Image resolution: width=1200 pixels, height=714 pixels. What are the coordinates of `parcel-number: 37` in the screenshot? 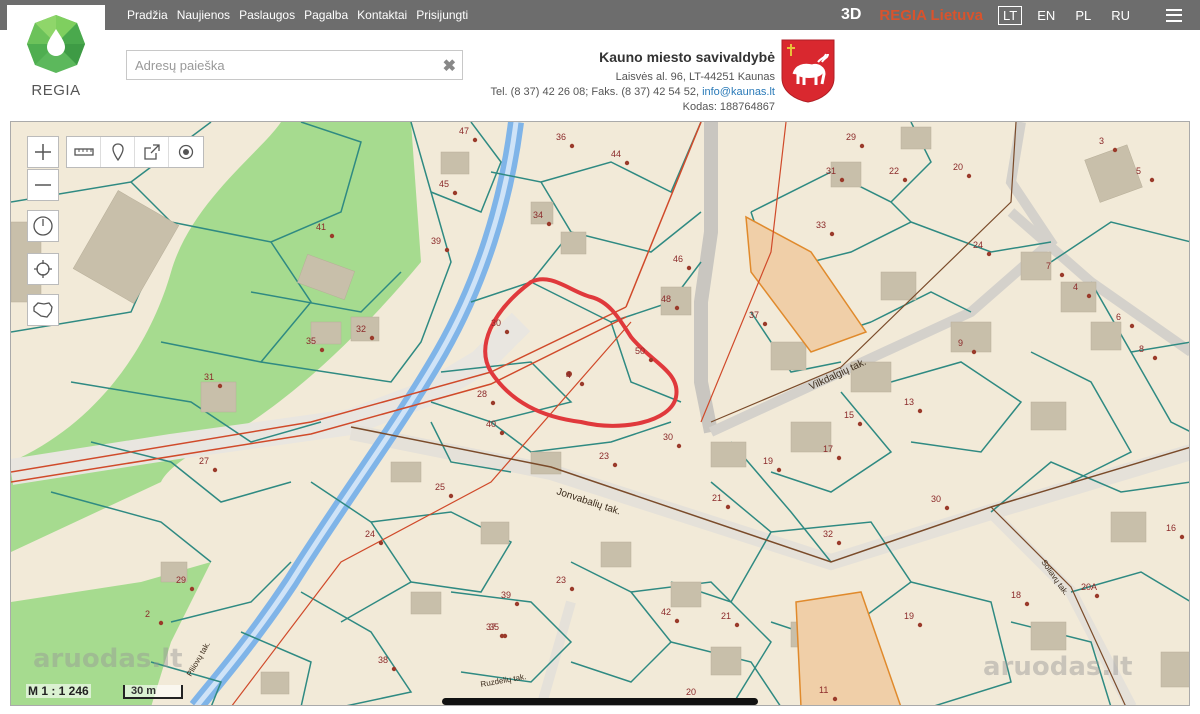 It's located at (754, 315).